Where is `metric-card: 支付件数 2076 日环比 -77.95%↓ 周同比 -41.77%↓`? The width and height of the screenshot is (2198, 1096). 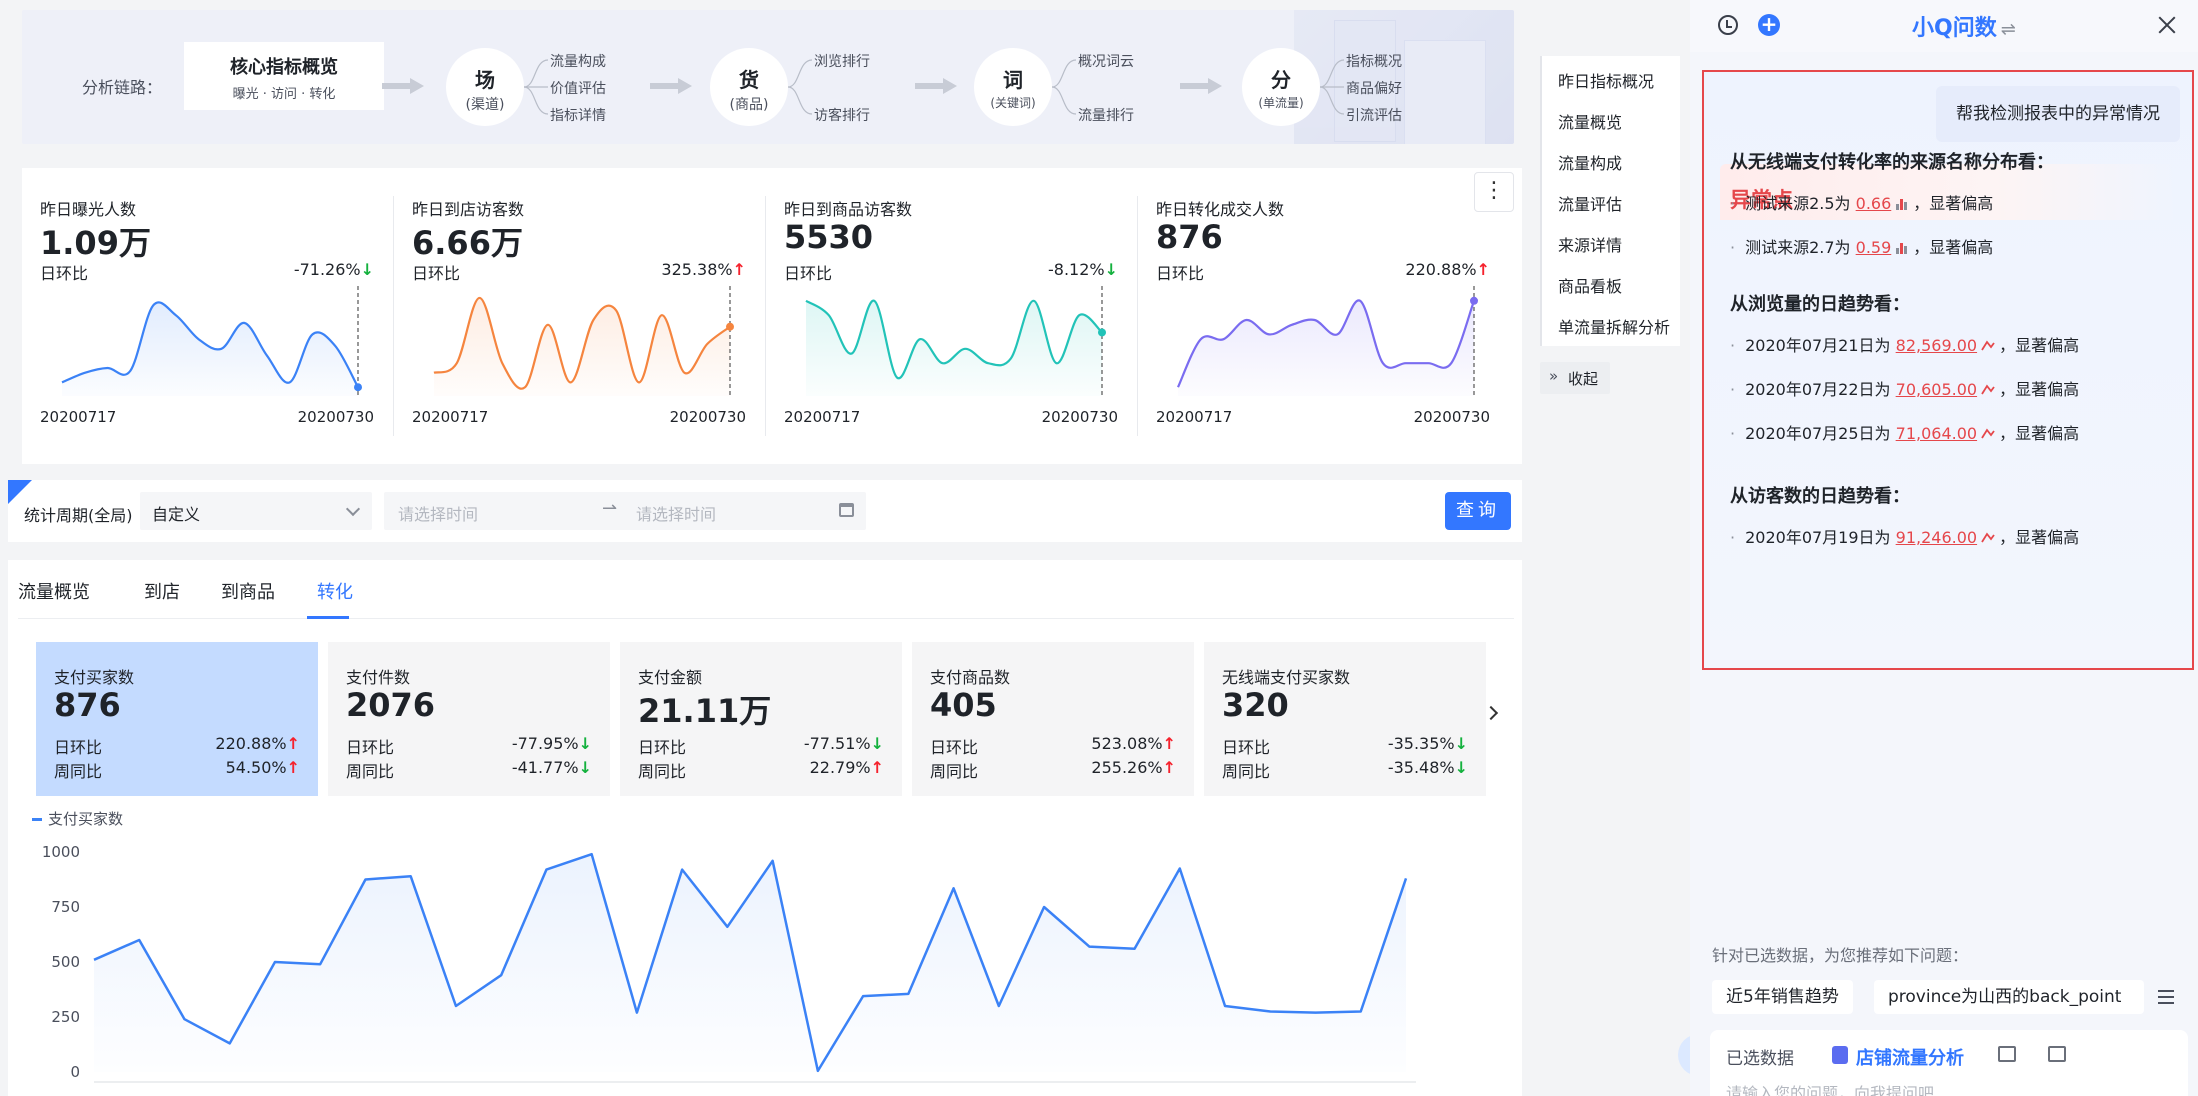
metric-card: 支付件数 2076 日环比 -77.95%↓ 周同比 -41.77%↓ is located at coordinates (469, 719).